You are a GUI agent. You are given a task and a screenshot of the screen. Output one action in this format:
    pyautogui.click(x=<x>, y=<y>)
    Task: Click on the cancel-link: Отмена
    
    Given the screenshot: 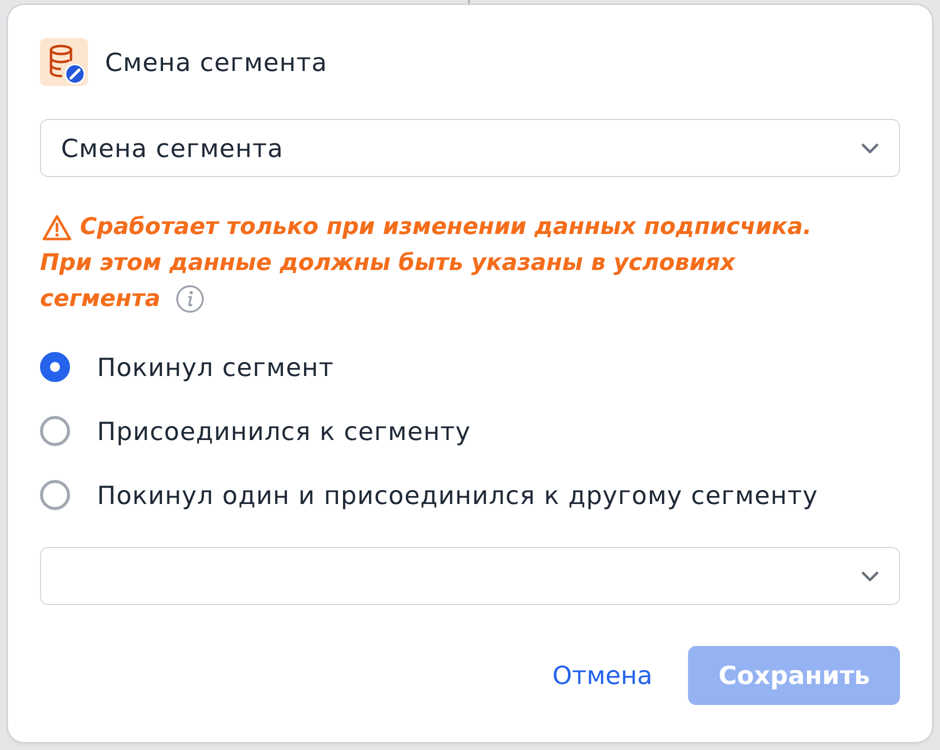 What is the action you would take?
    pyautogui.click(x=602, y=675)
    